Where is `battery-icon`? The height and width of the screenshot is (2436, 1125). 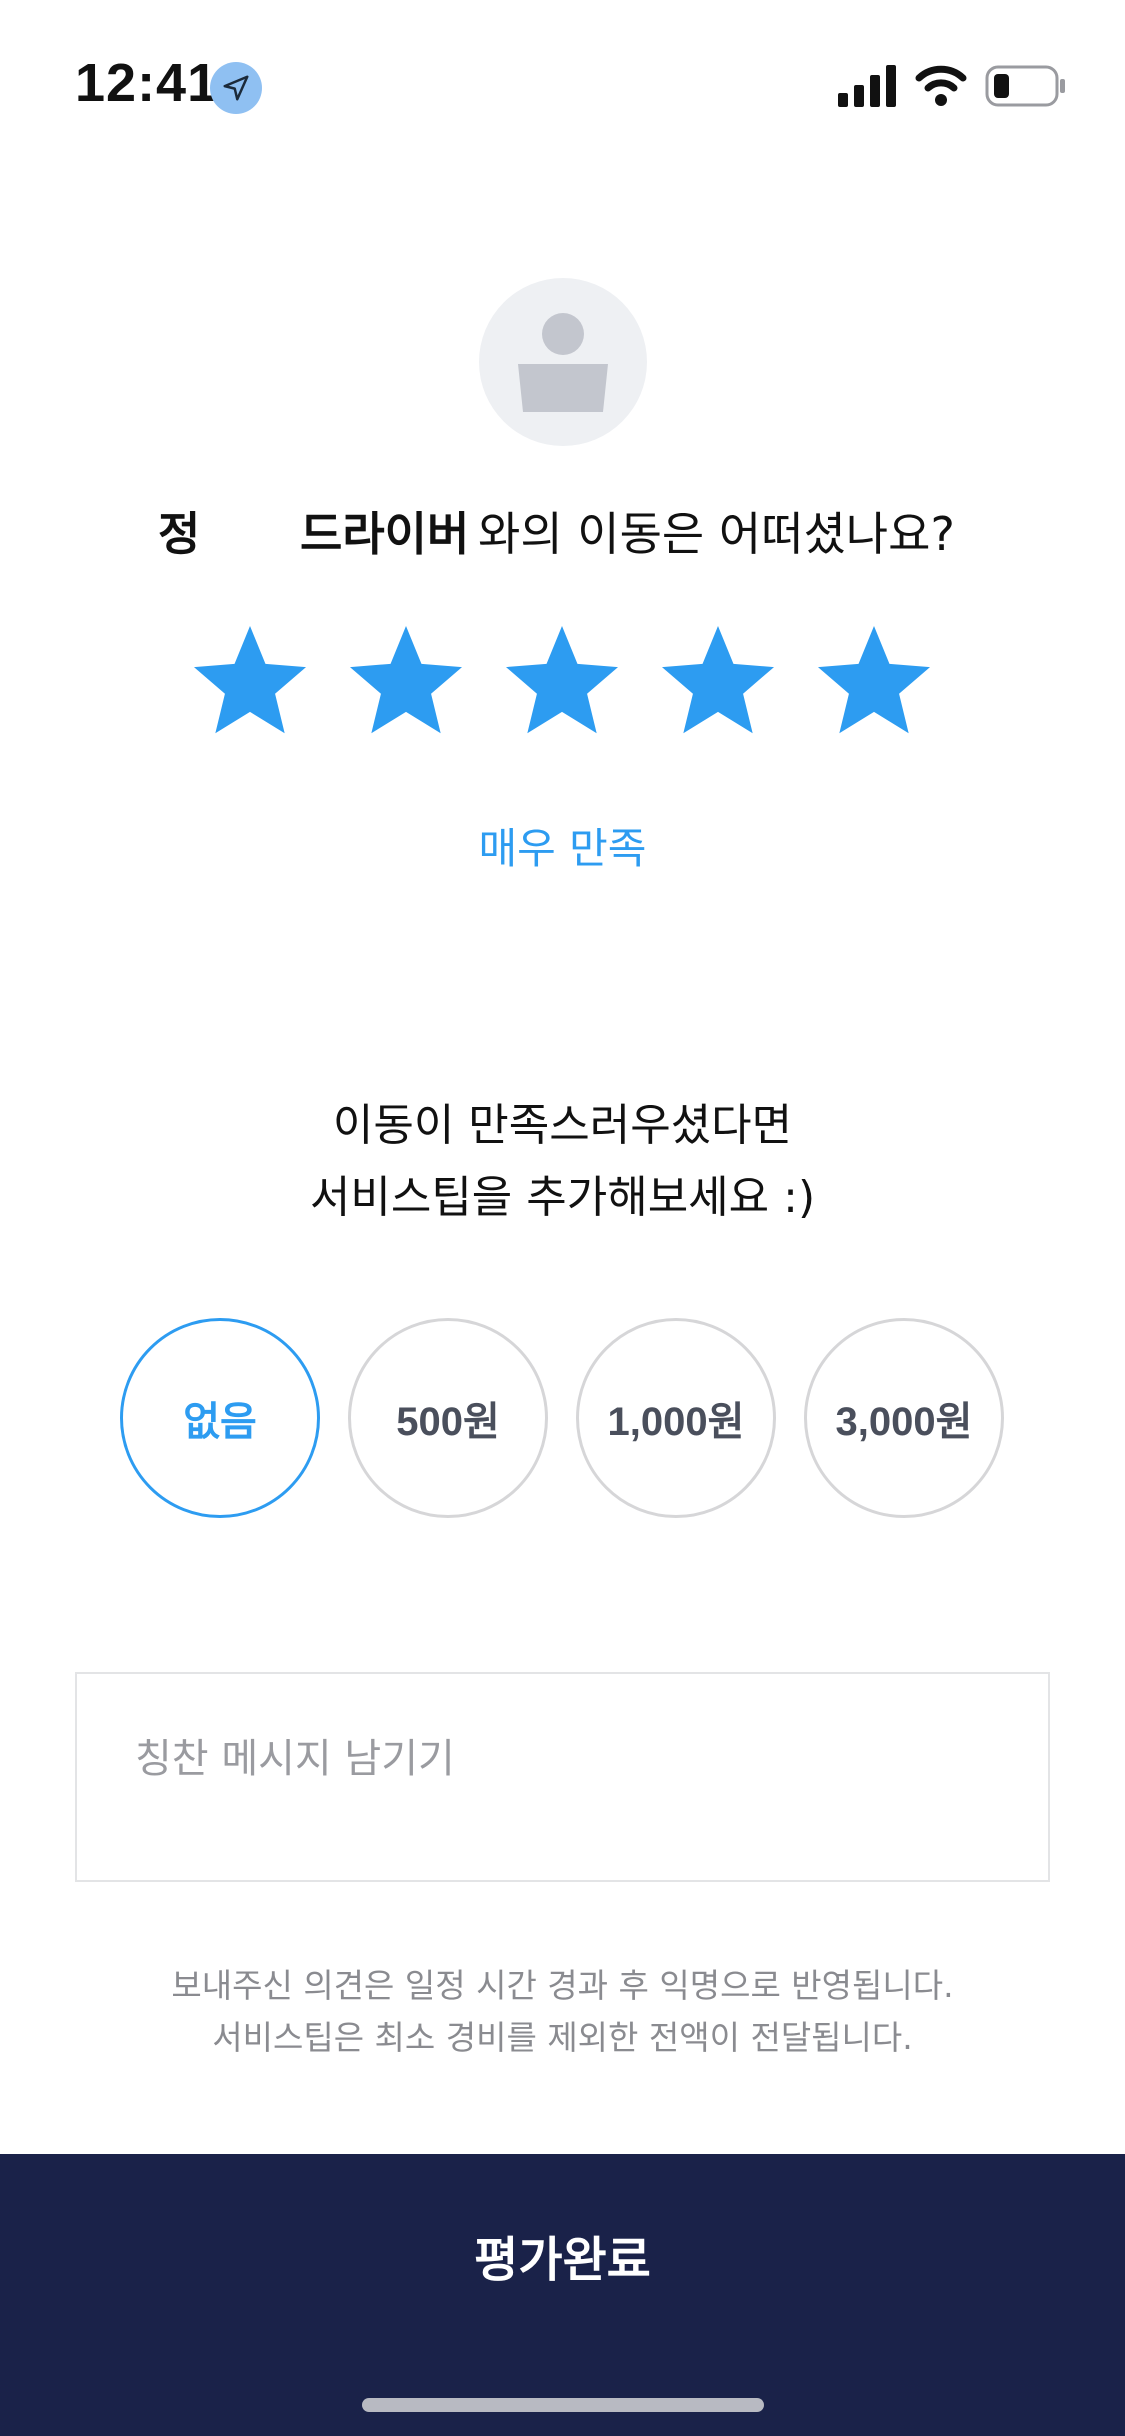
battery-icon is located at coordinates (1025, 86).